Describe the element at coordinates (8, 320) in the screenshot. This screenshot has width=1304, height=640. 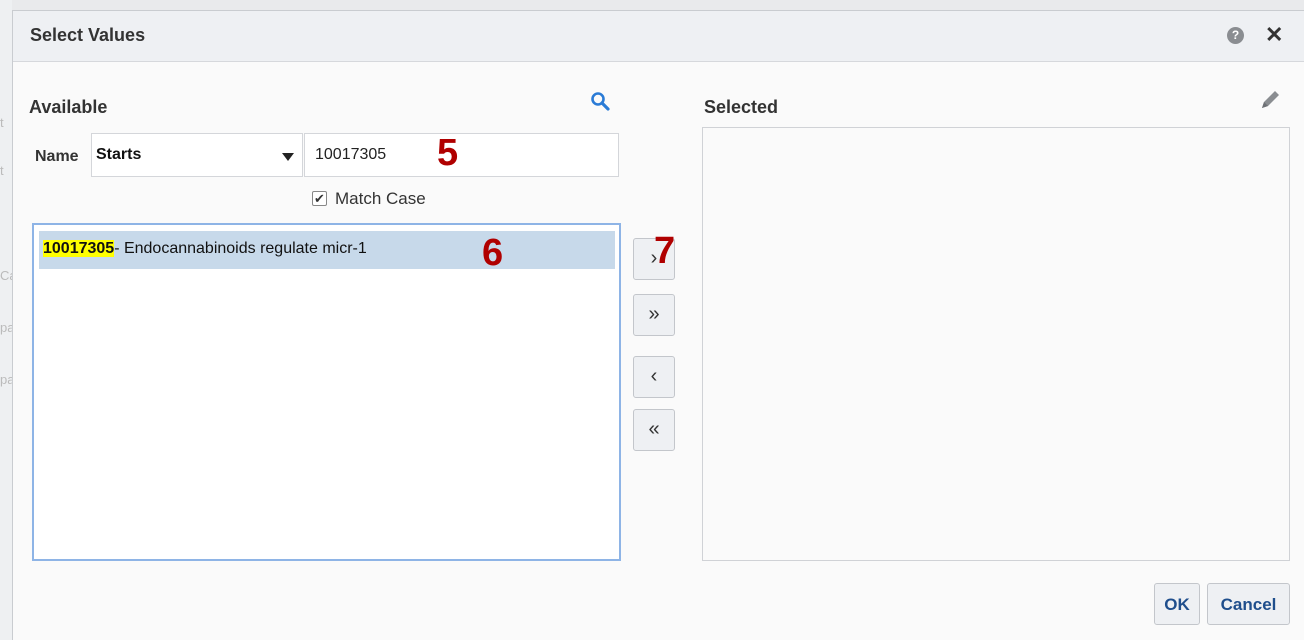
I see `background-page: t t Ca pa pa` at that location.